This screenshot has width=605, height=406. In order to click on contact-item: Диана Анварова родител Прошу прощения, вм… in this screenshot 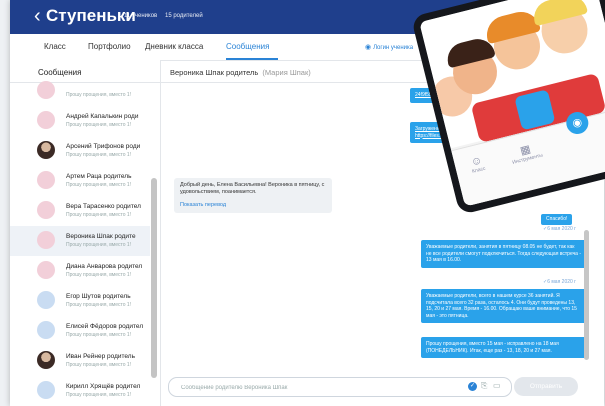, I will do `click(80, 271)`.